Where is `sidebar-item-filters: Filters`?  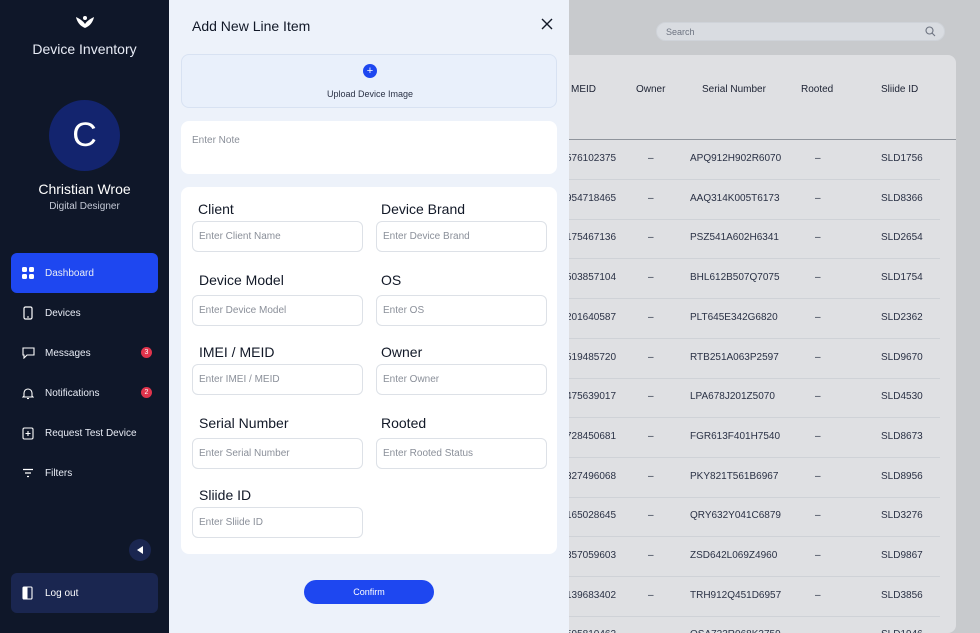
sidebar-item-filters: Filters is located at coordinates (84, 473).